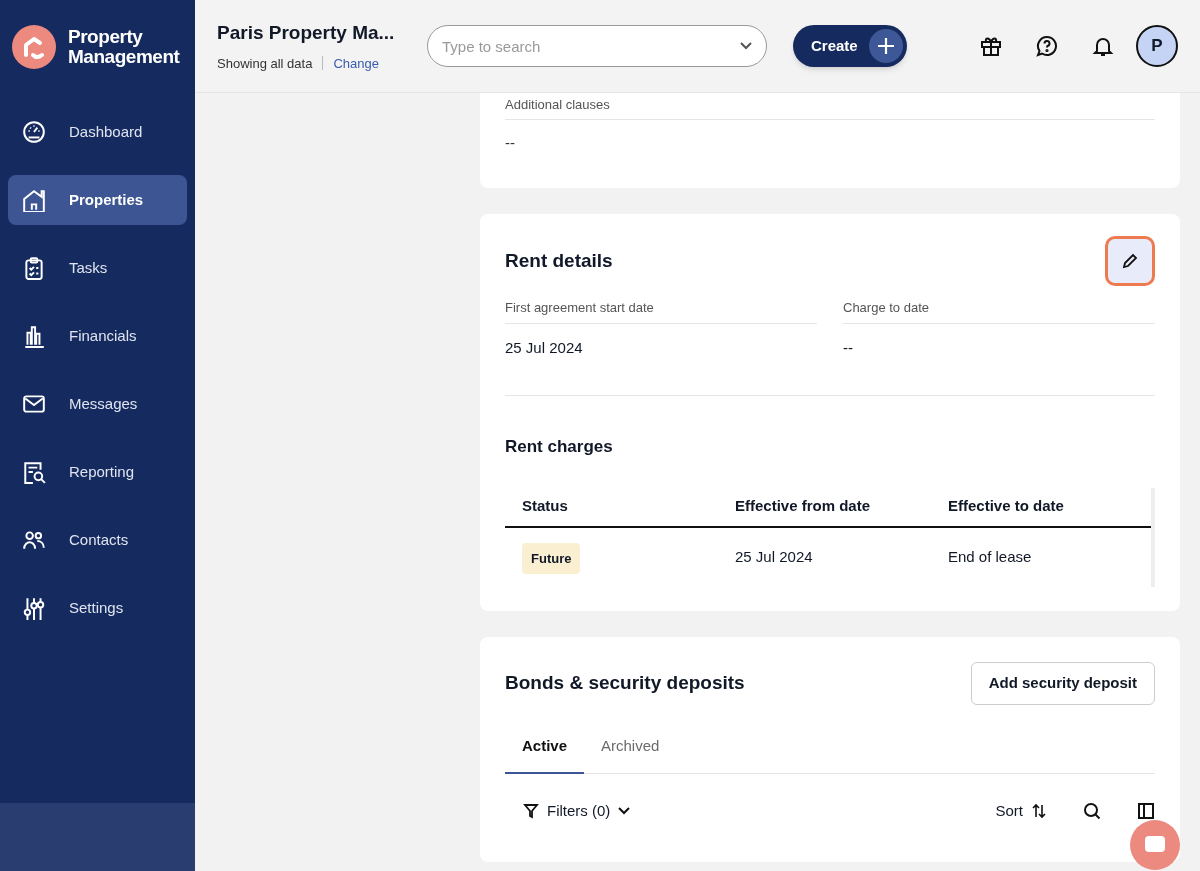 The width and height of the screenshot is (1200, 871). I want to click on pencil-icon, so click(1130, 261).